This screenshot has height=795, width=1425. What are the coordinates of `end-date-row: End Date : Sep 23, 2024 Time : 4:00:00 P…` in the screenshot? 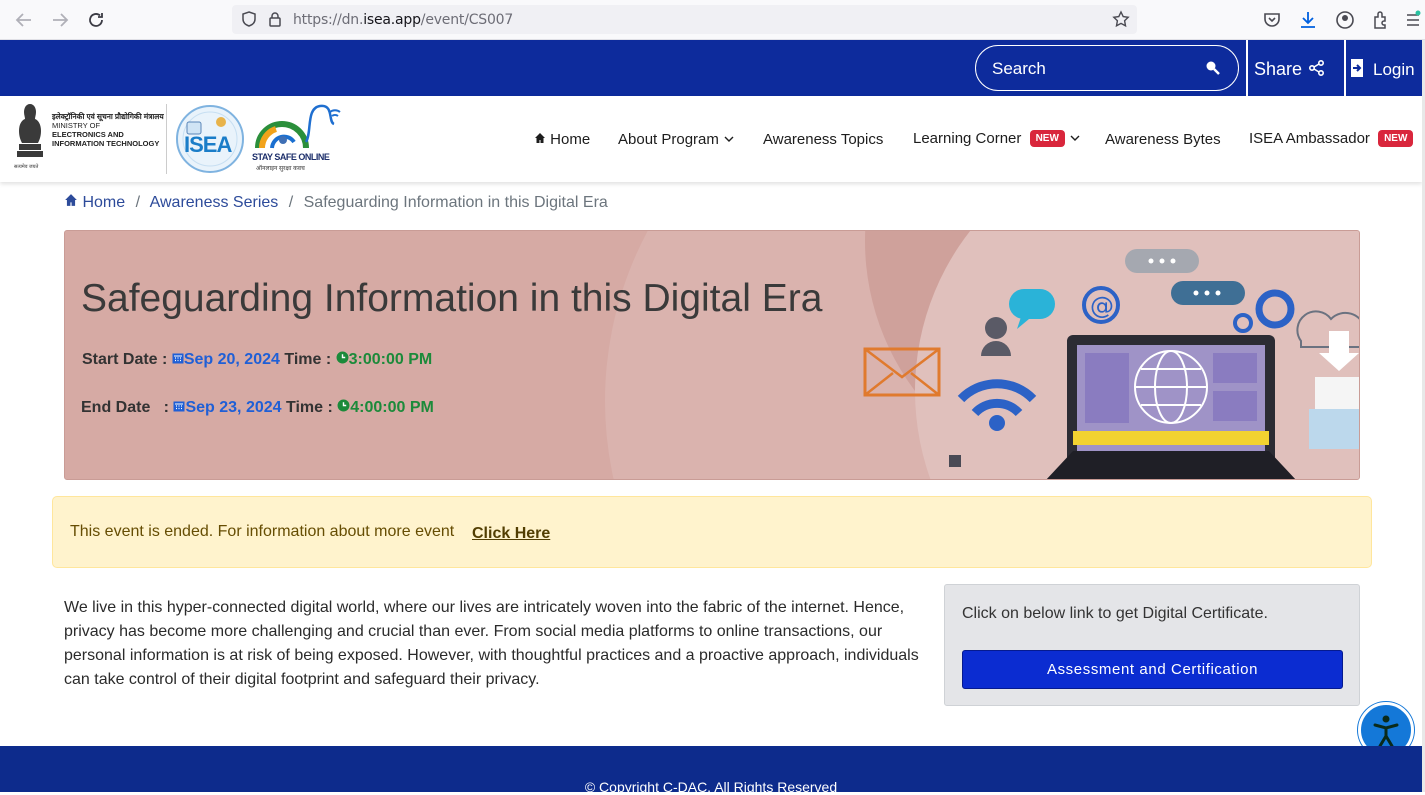 It's located at (257, 408).